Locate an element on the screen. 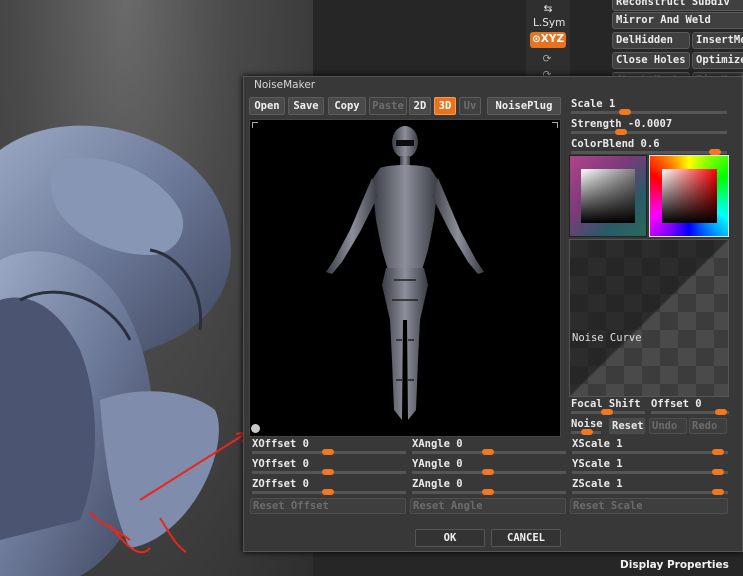 The height and width of the screenshot is (576, 743). noiseplug-button: NoisePlug is located at coordinates (524, 106).